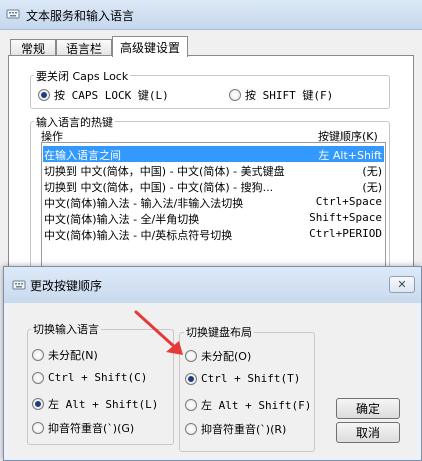 The width and height of the screenshot is (422, 461). What do you see at coordinates (219, 332) in the screenshot?
I see `keyboard-layout-legend: 切换键盘布局` at bounding box center [219, 332].